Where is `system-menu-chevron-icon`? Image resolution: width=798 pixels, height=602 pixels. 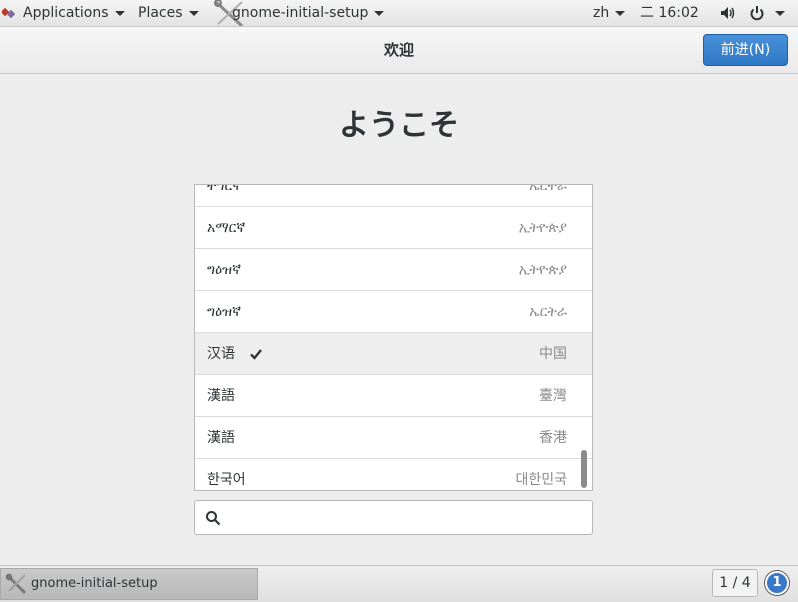 system-menu-chevron-icon is located at coordinates (780, 13).